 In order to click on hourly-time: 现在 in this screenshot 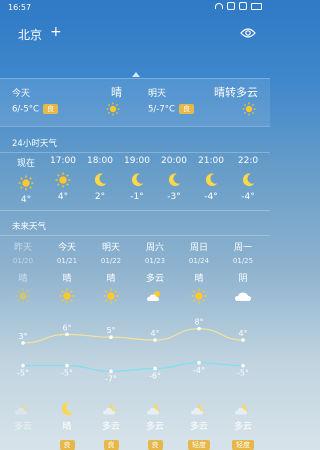, I will do `click(25, 164)`.